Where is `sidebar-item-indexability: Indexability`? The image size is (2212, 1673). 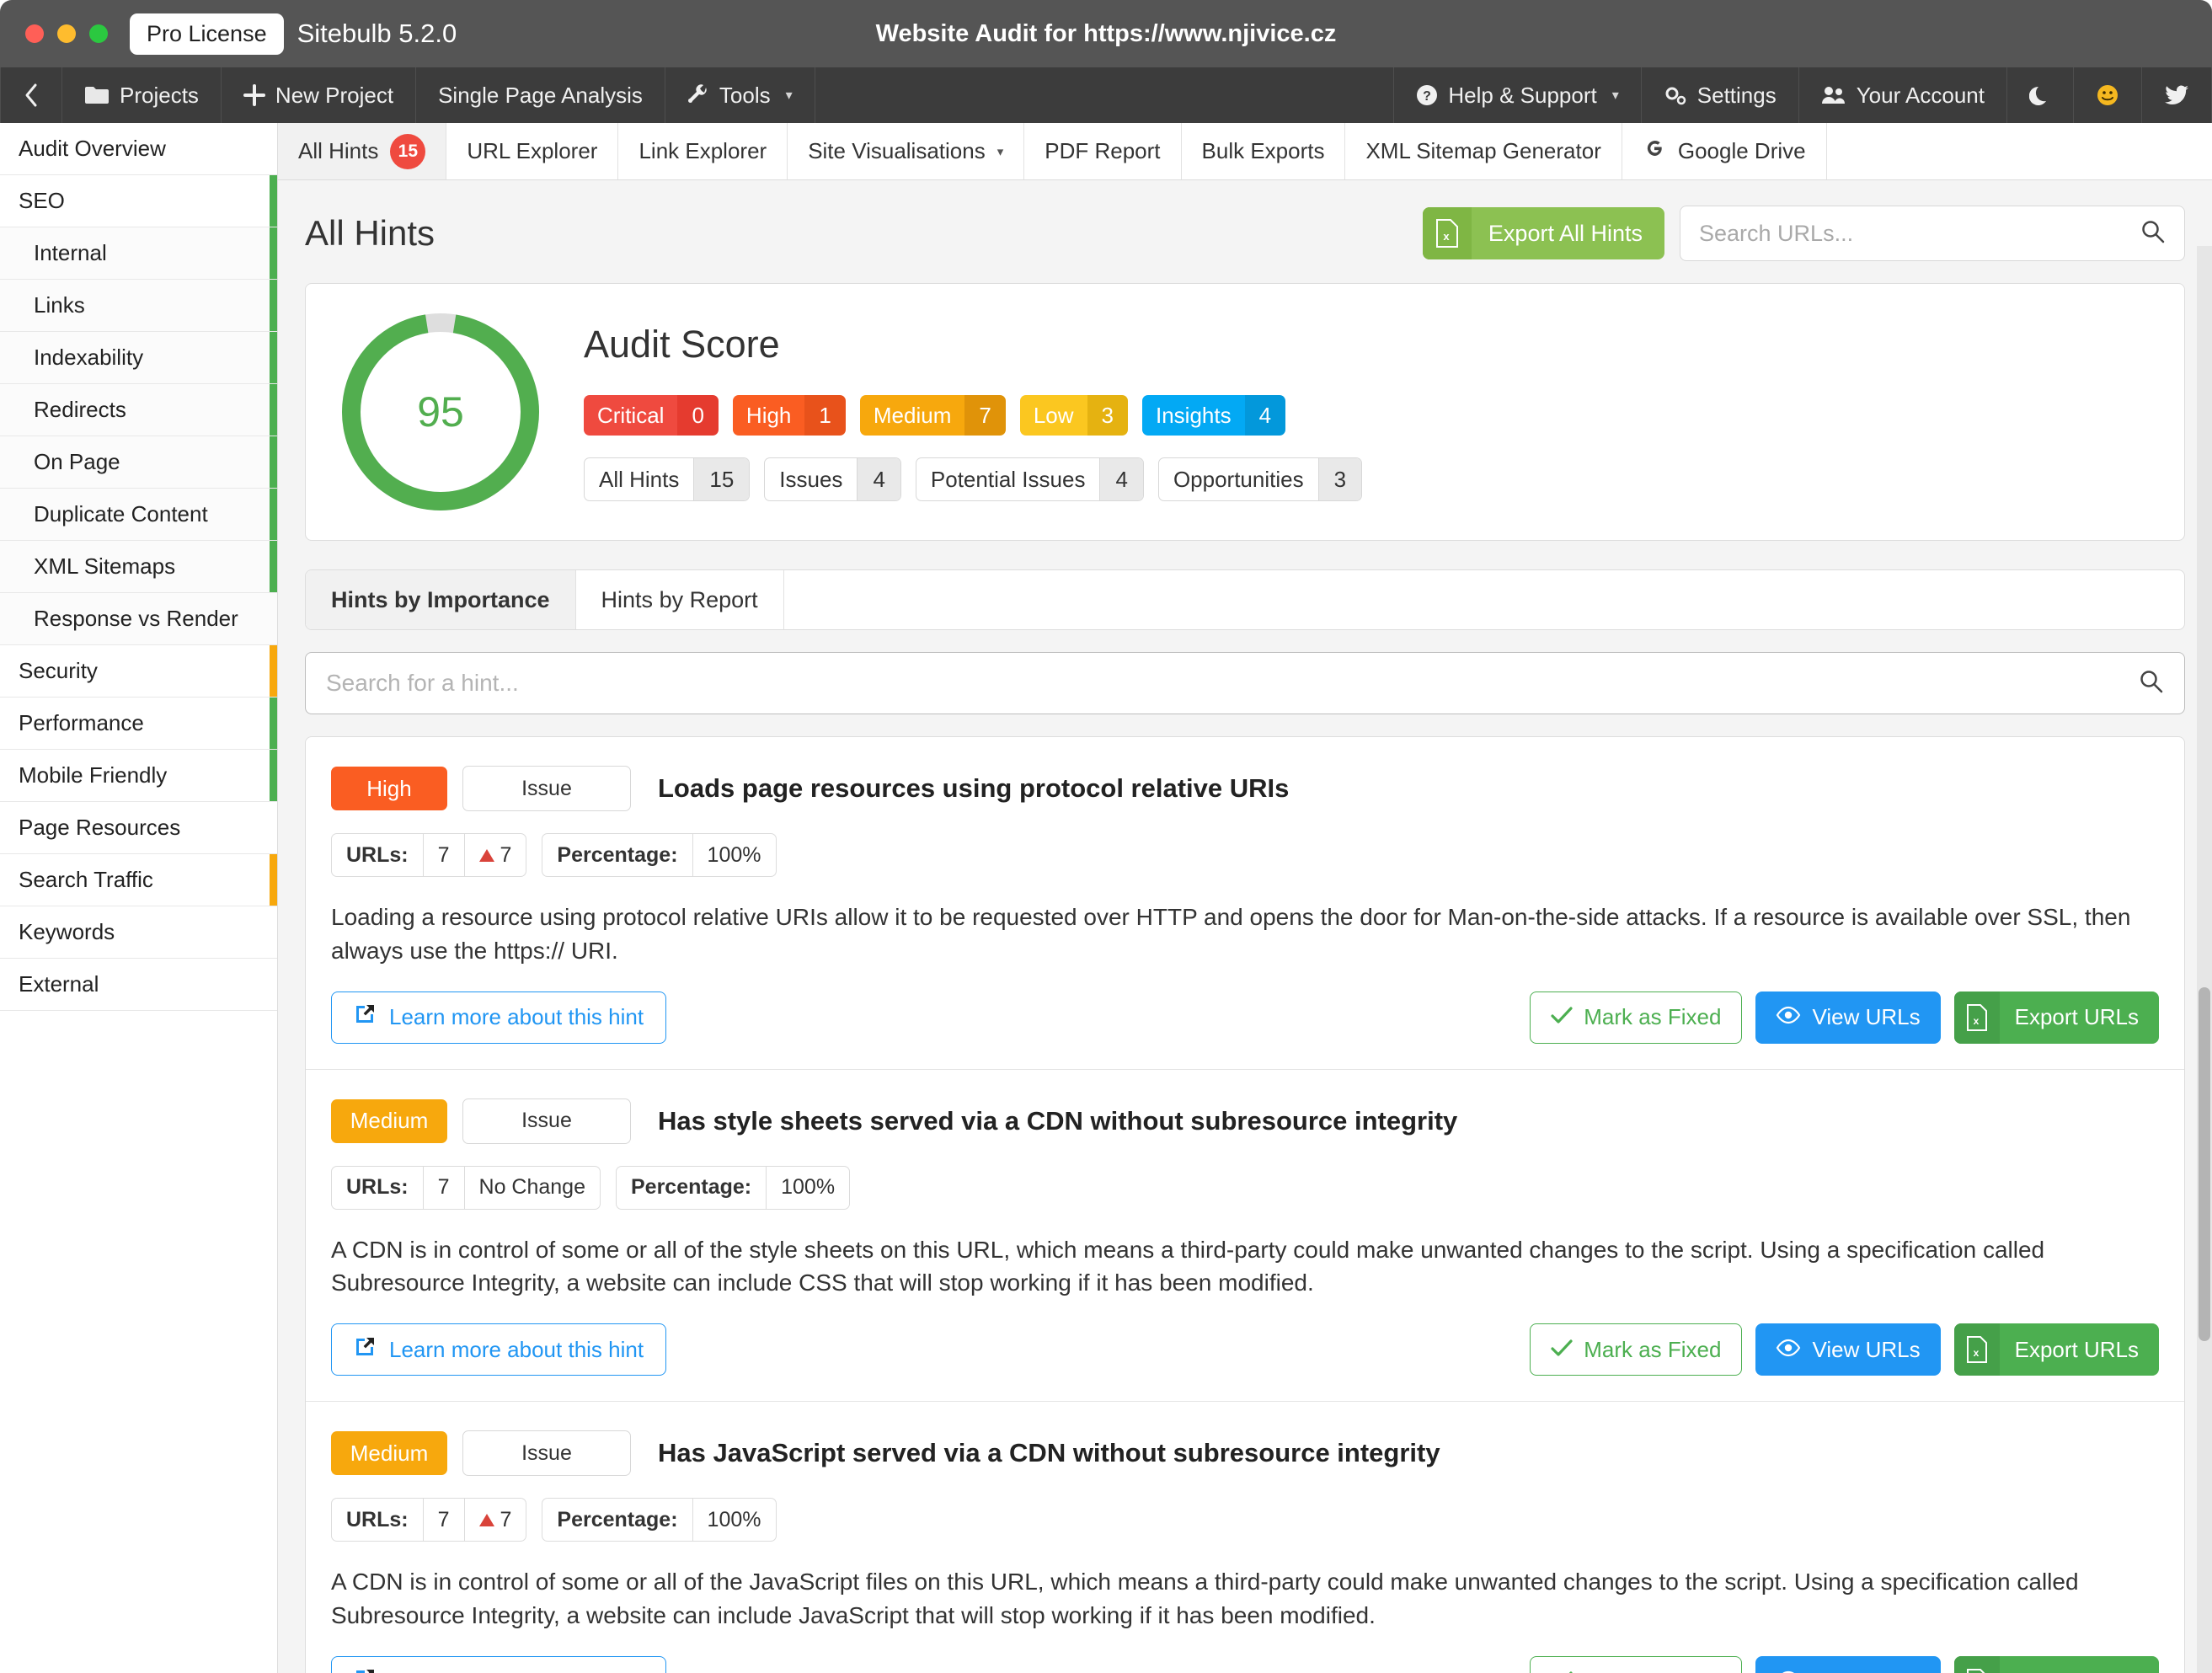
sidebar-item-indexability: Indexability is located at coordinates (138, 358).